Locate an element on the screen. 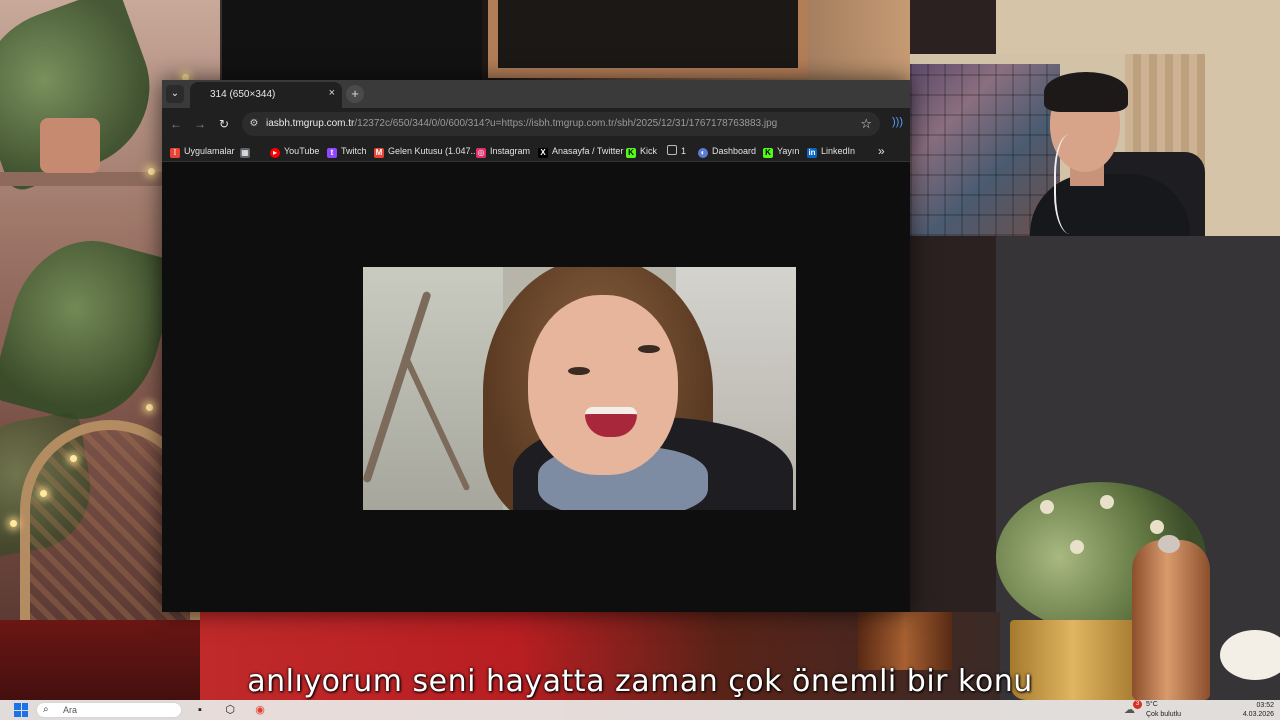  plus-icon: + is located at coordinates (355, 93).